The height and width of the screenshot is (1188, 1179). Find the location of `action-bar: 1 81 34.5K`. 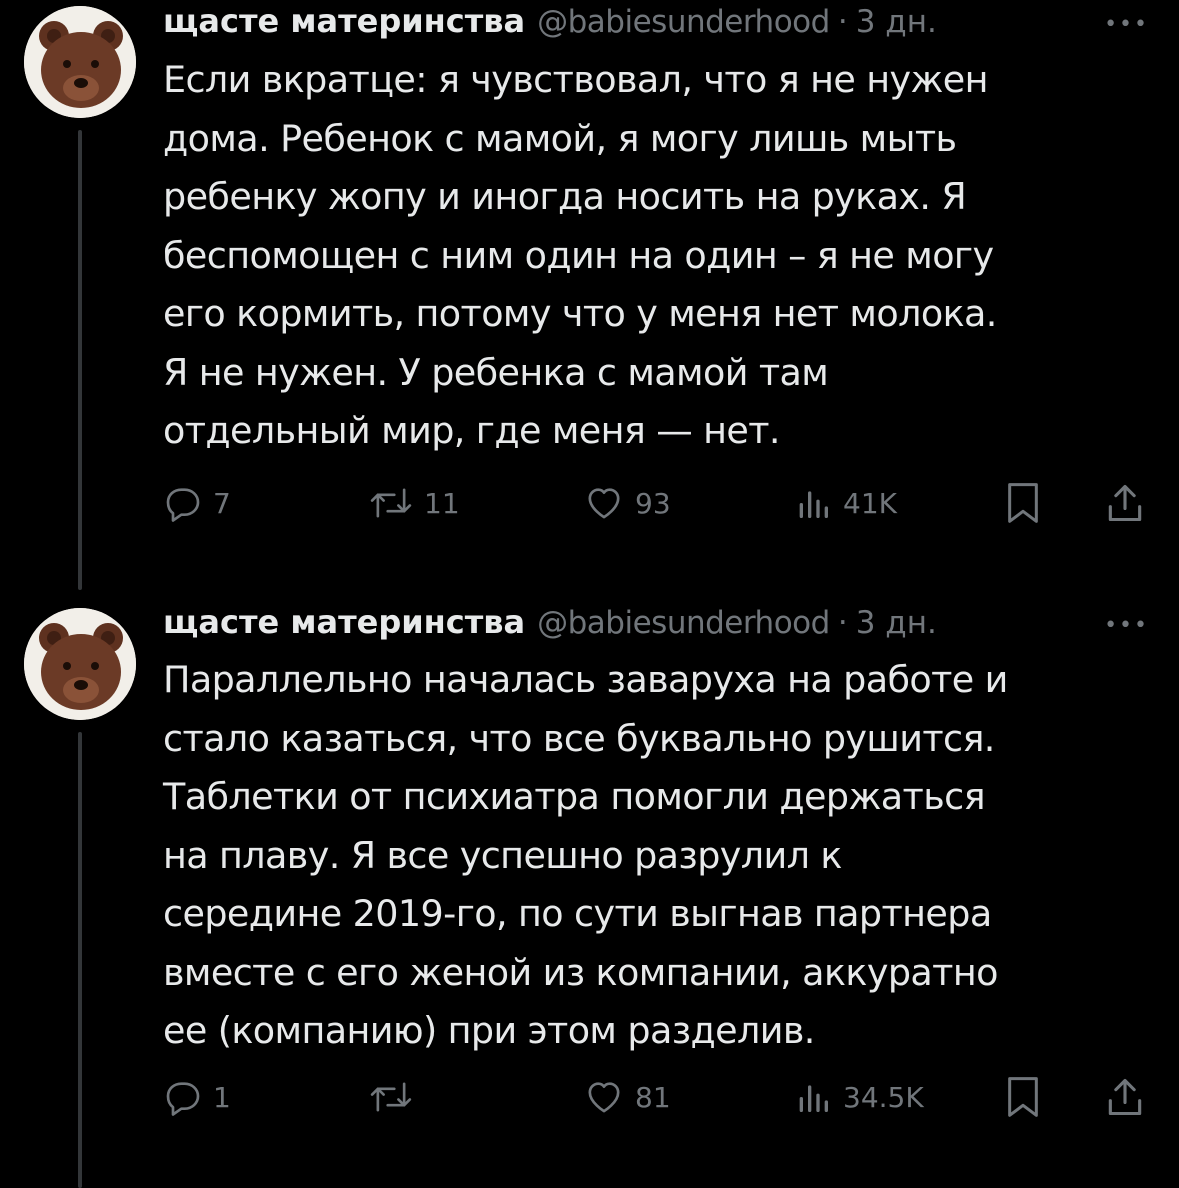

action-bar: 1 81 34.5K is located at coordinates (658, 1097).